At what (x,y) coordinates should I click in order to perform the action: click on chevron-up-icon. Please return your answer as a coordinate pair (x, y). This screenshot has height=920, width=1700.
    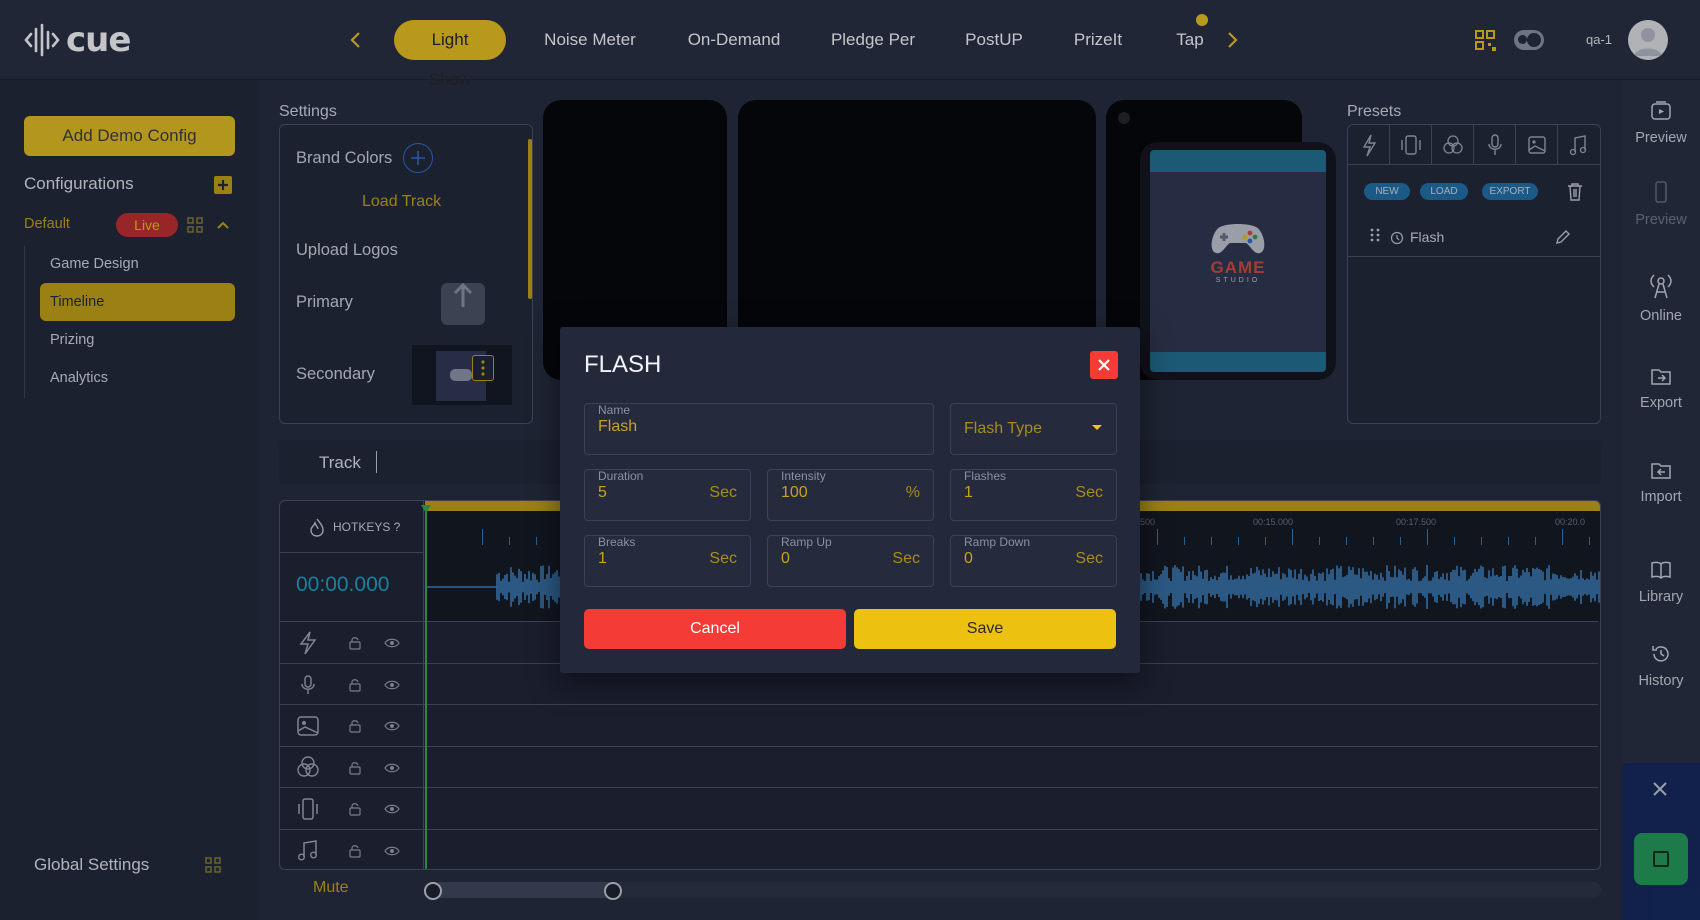
    Looking at the image, I should click on (223, 225).